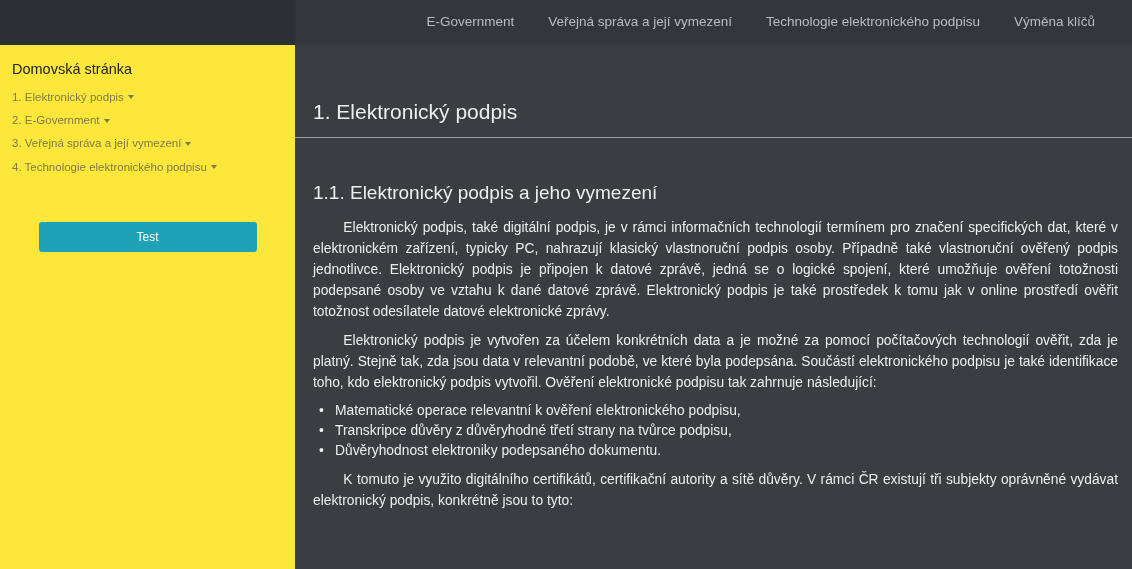  What do you see at coordinates (715, 362) in the screenshot?
I see `paragraph: Elektronický podpis je vytvořen za účelem konkrétních data a je možné za pomocí počítačových technologií ověřit, zda je platný. Stejně tak, zda jsou data v relevantní podobě, ve které byla podepsána. Součástí elektronického podpisu je také identifikace toho, kdo elektronický podpis vytvořil. Ověření elektronické podpisu tak zahrnuje následující:` at bounding box center [715, 362].